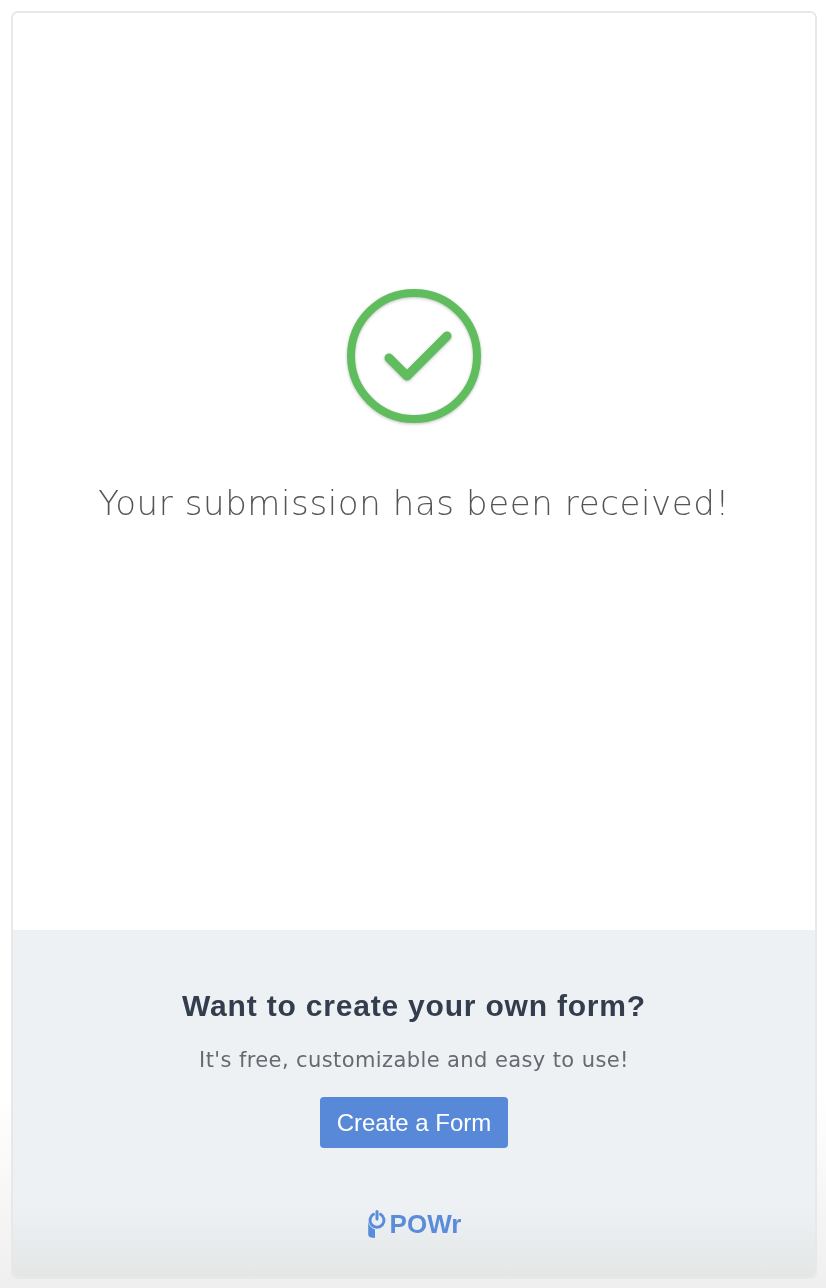 The width and height of the screenshot is (826, 1288). I want to click on power-symbol-icon, so click(376, 1224).